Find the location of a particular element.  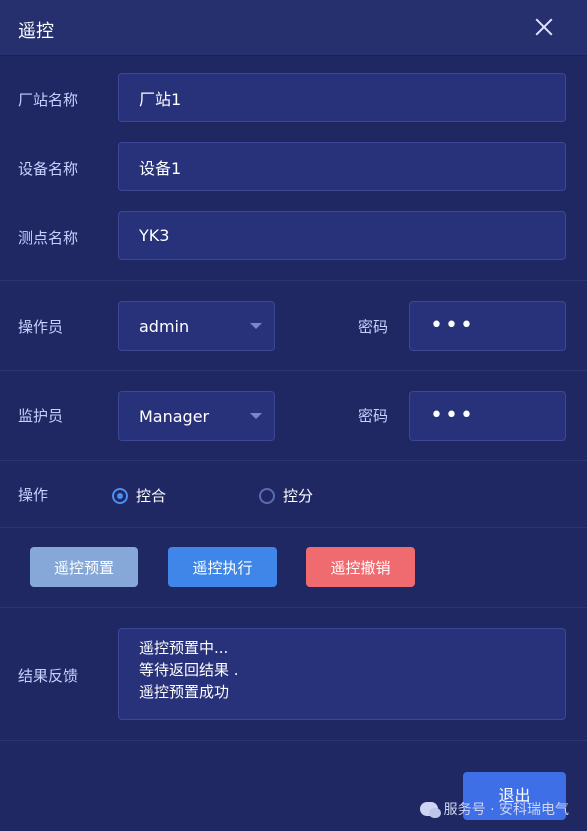

device-label: 设备名称 is located at coordinates (48, 169).